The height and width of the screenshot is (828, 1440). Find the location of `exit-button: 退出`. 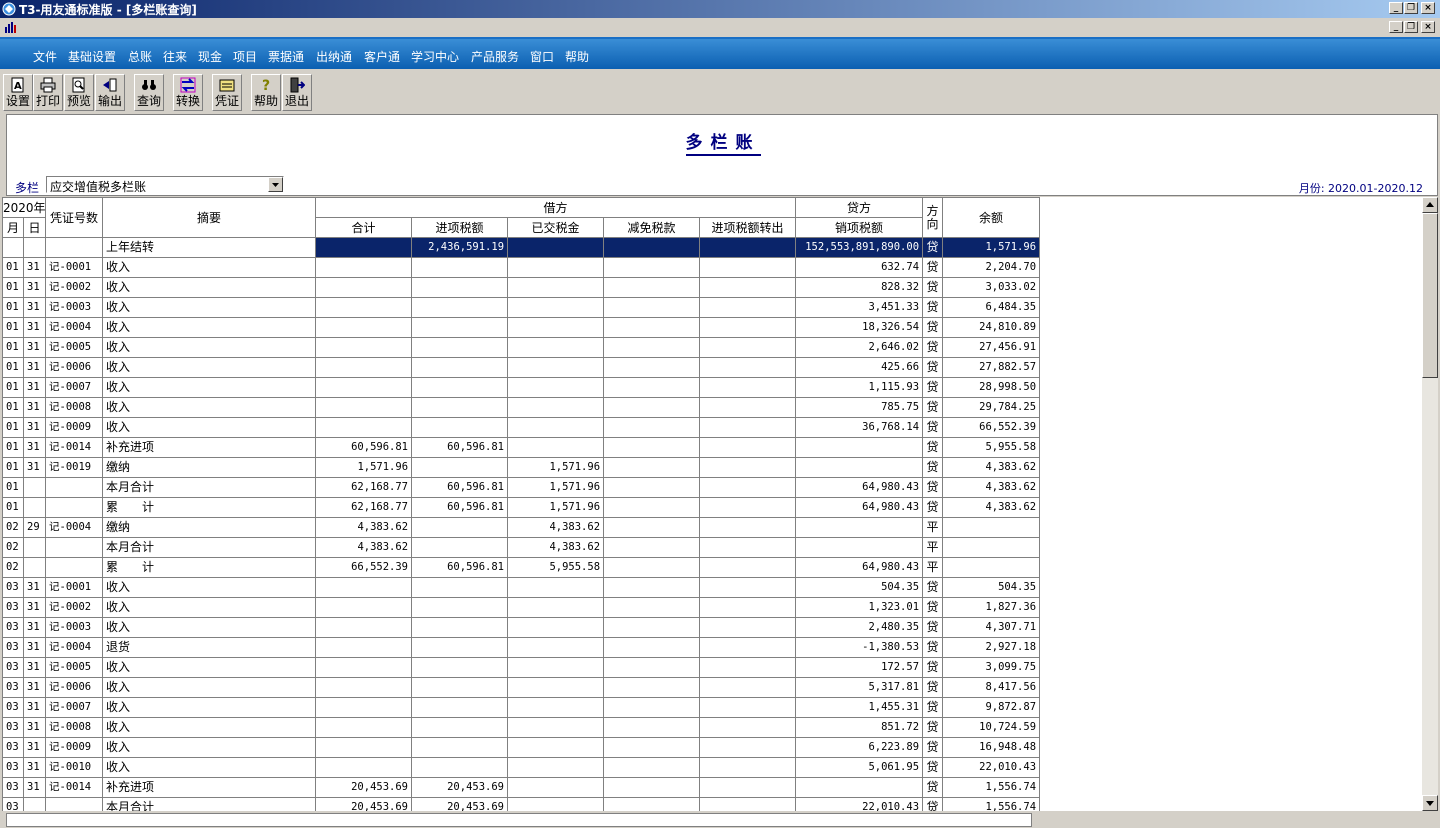

exit-button: 退出 is located at coordinates (297, 92).